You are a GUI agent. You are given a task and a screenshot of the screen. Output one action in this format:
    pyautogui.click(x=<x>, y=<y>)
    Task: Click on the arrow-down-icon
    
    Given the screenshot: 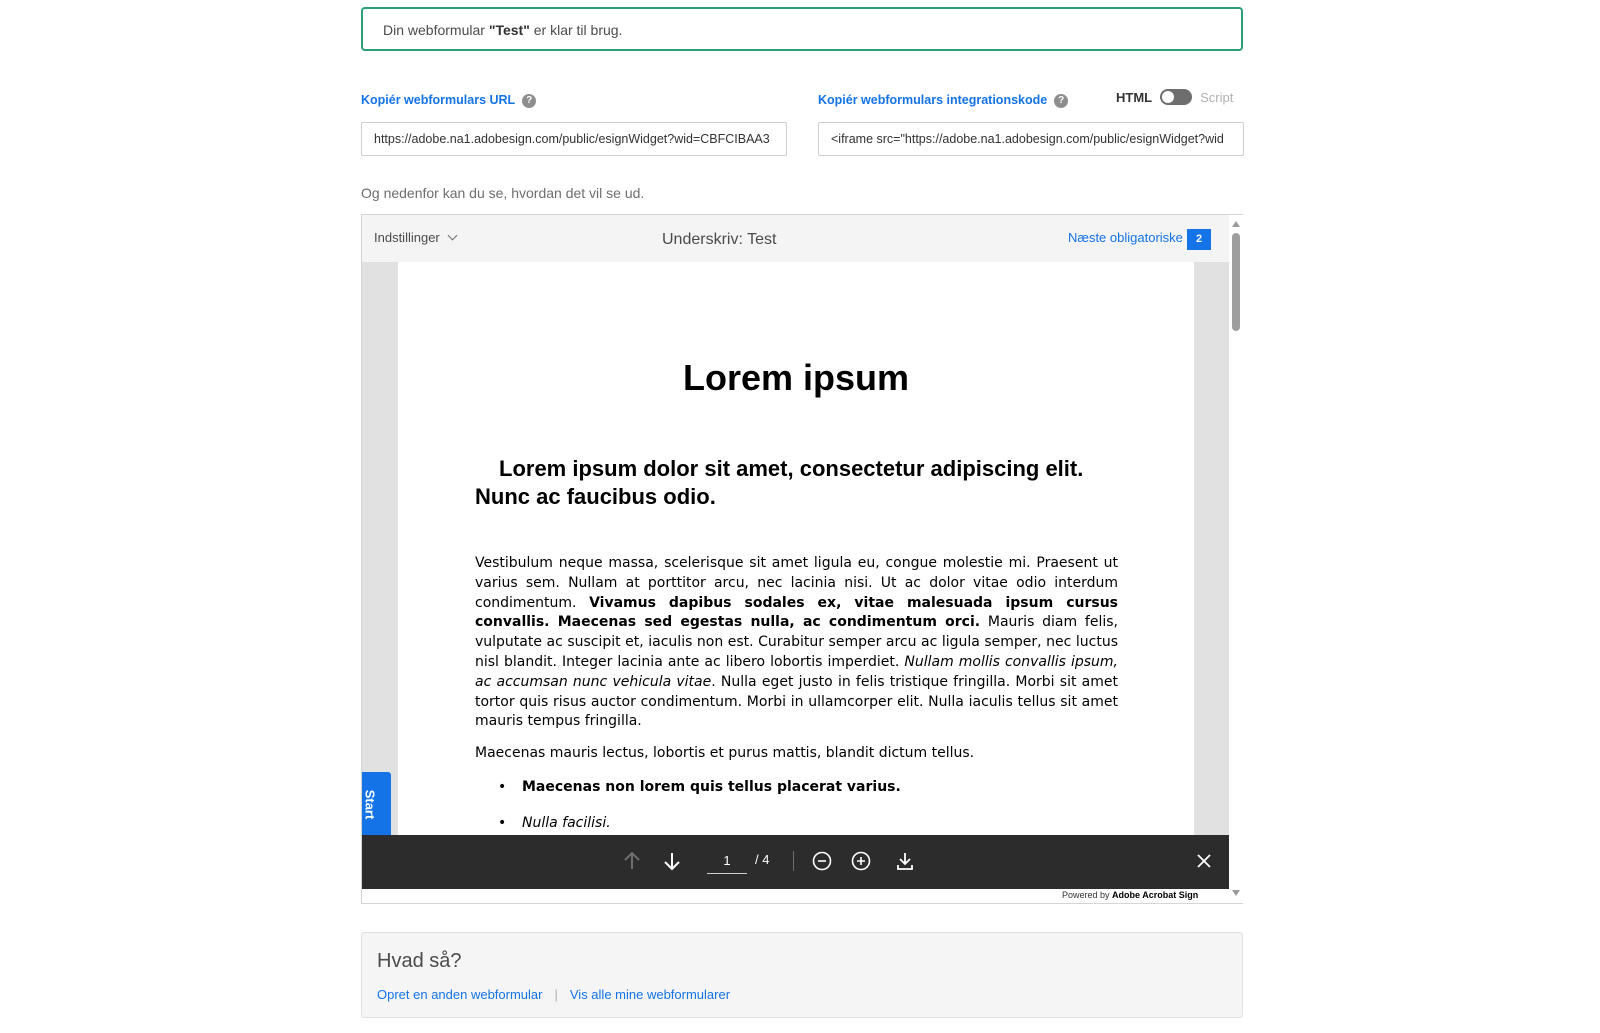 What is the action you would take?
    pyautogui.click(x=672, y=861)
    